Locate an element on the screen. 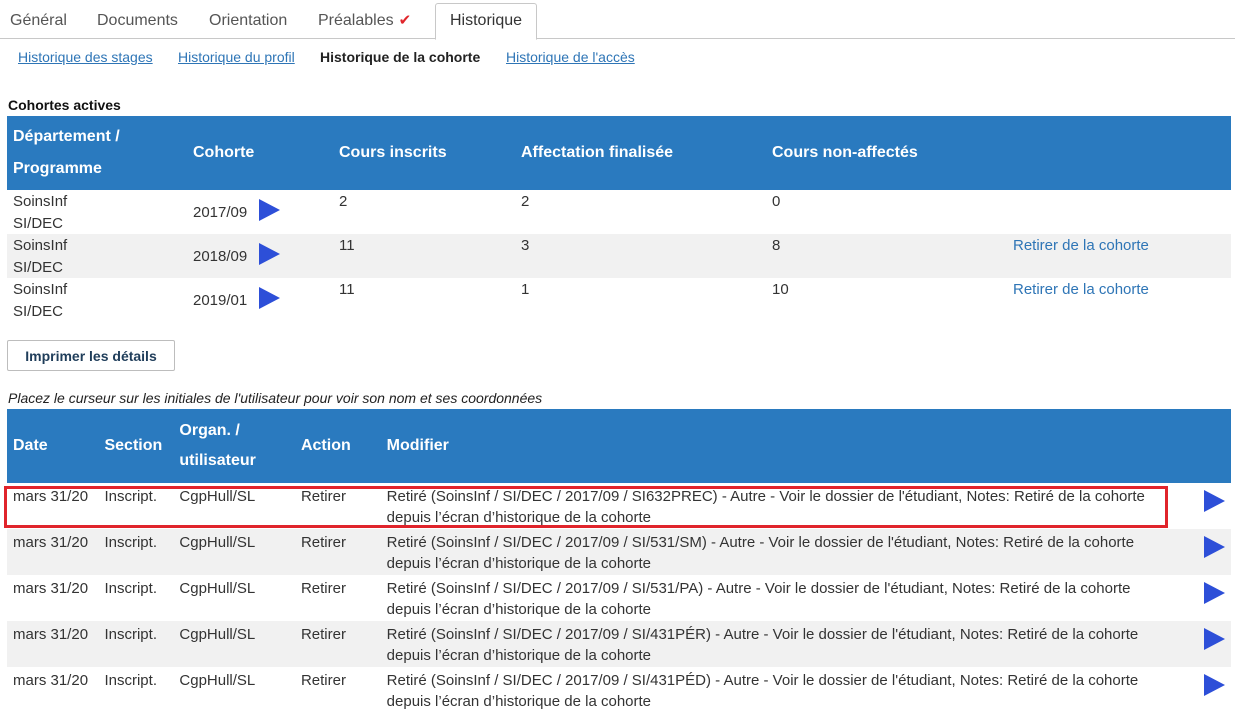 The image size is (1235, 713). current-historique-cohorte: Historique de la cohorte is located at coordinates (400, 57).